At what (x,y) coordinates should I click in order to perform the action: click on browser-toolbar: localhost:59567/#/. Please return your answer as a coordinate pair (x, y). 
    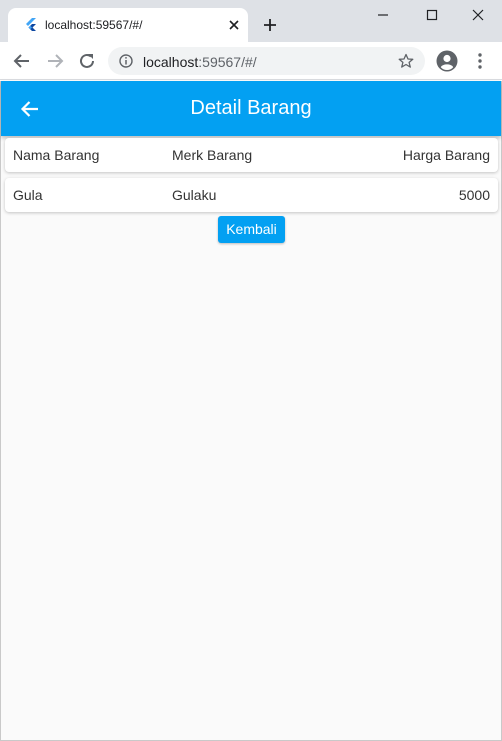
    Looking at the image, I should click on (251, 61).